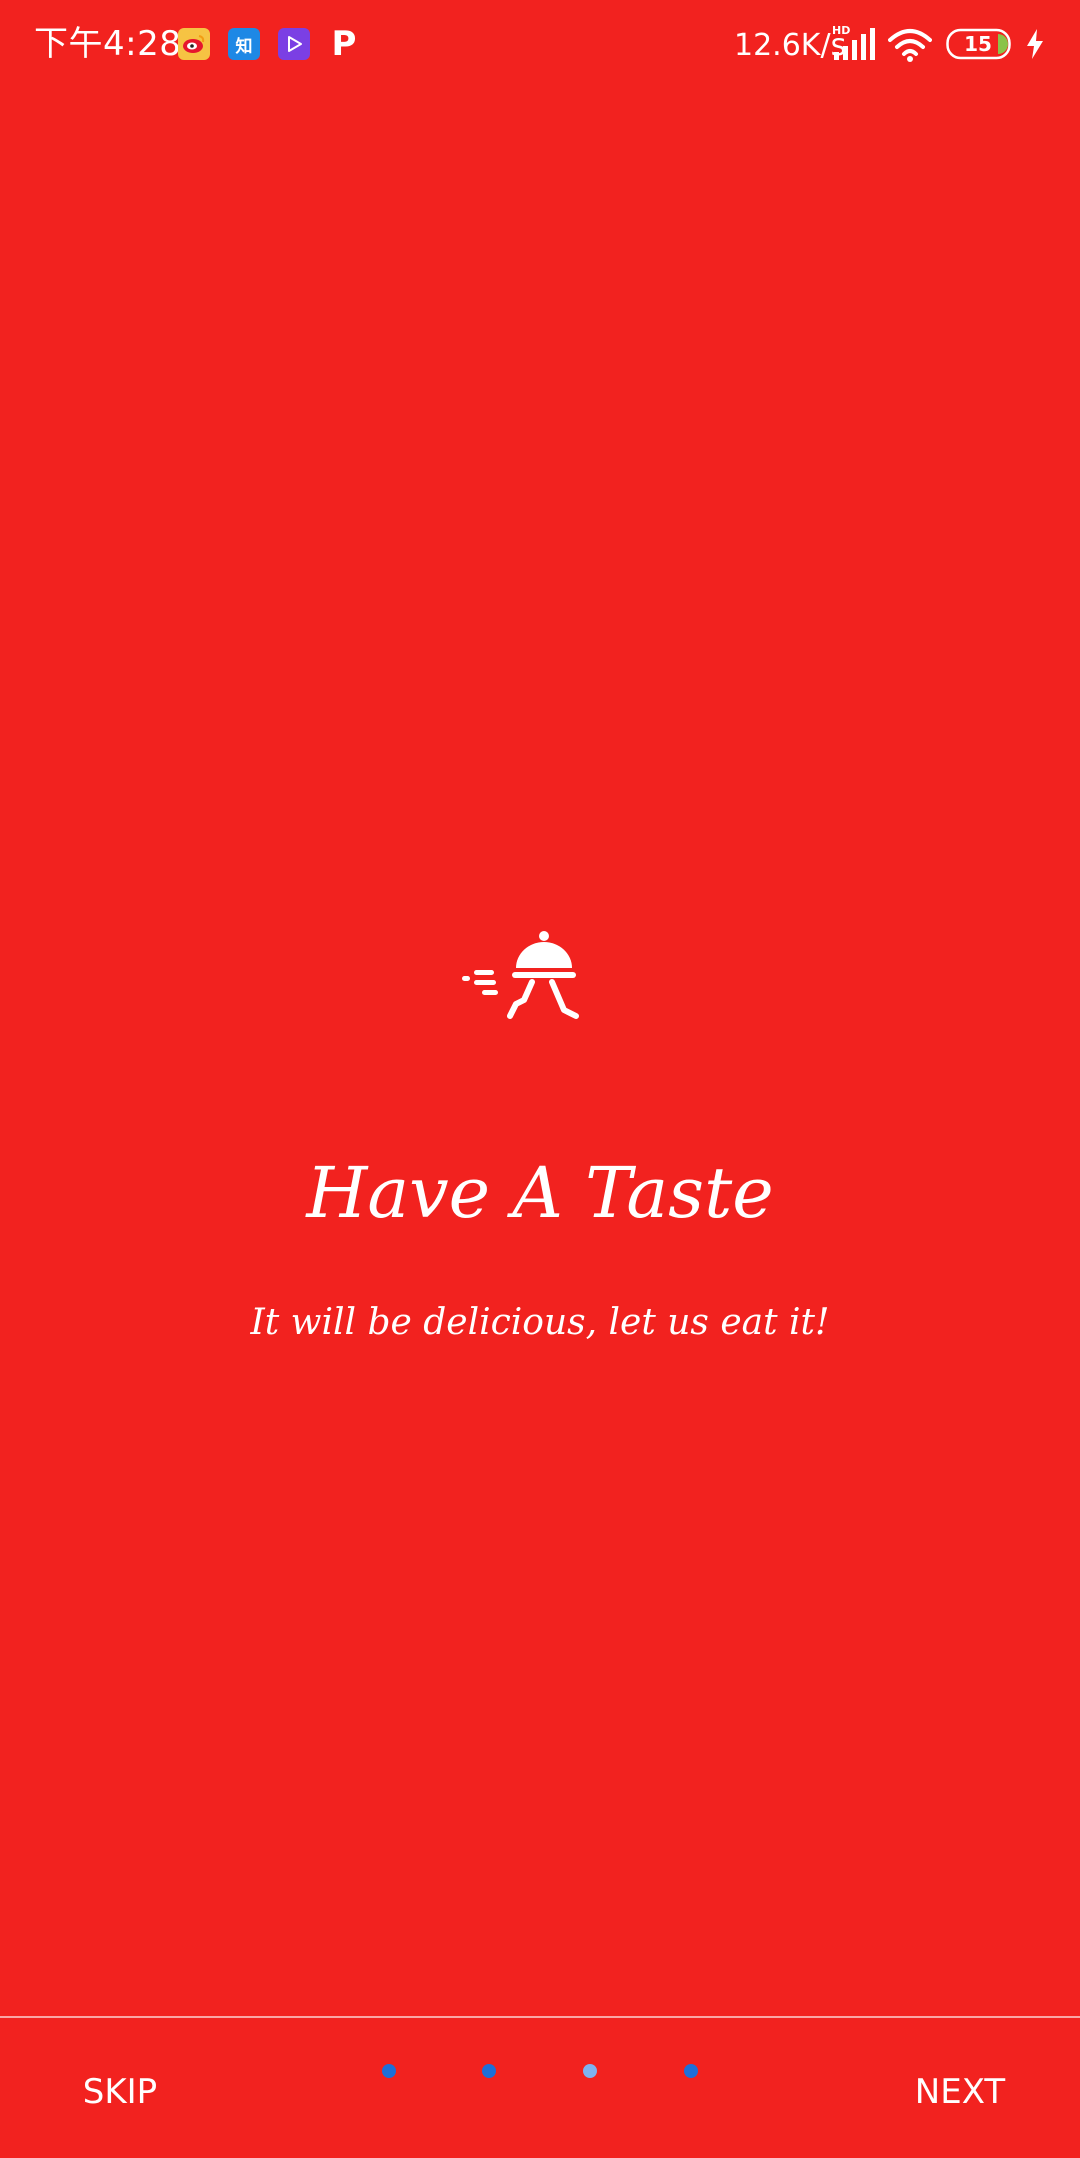  I want to click on p-app-icon: P, so click(344, 44).